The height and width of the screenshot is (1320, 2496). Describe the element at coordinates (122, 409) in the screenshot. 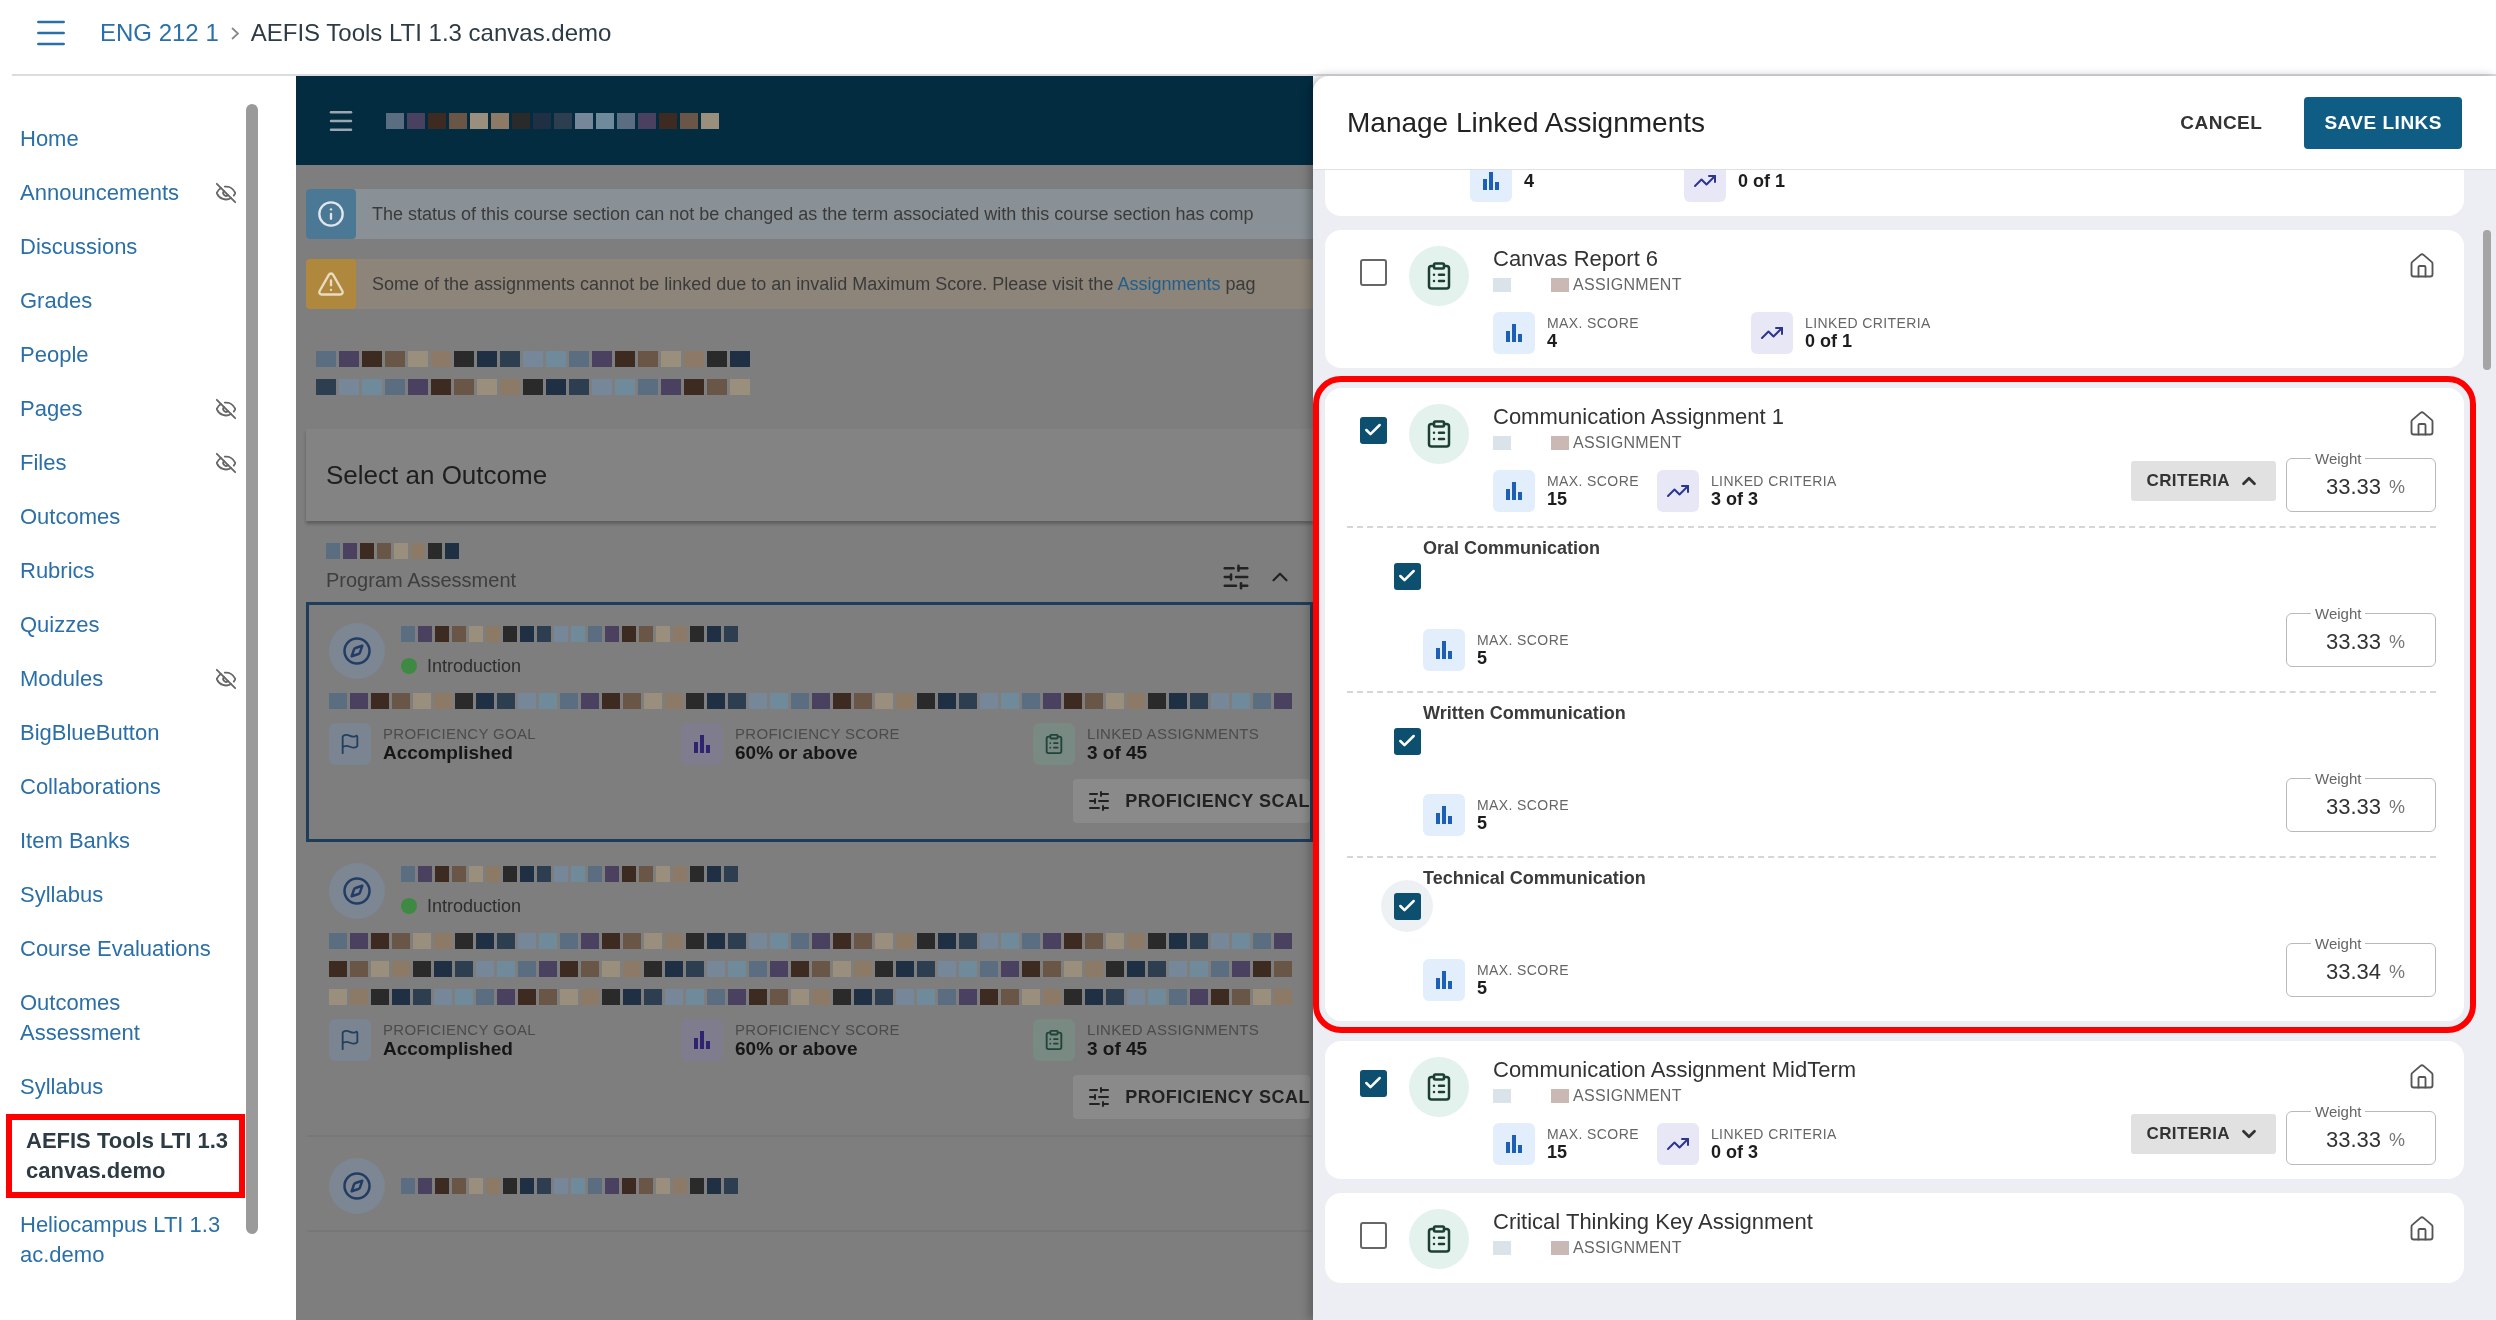

I see `sidebar-item: Pages` at that location.